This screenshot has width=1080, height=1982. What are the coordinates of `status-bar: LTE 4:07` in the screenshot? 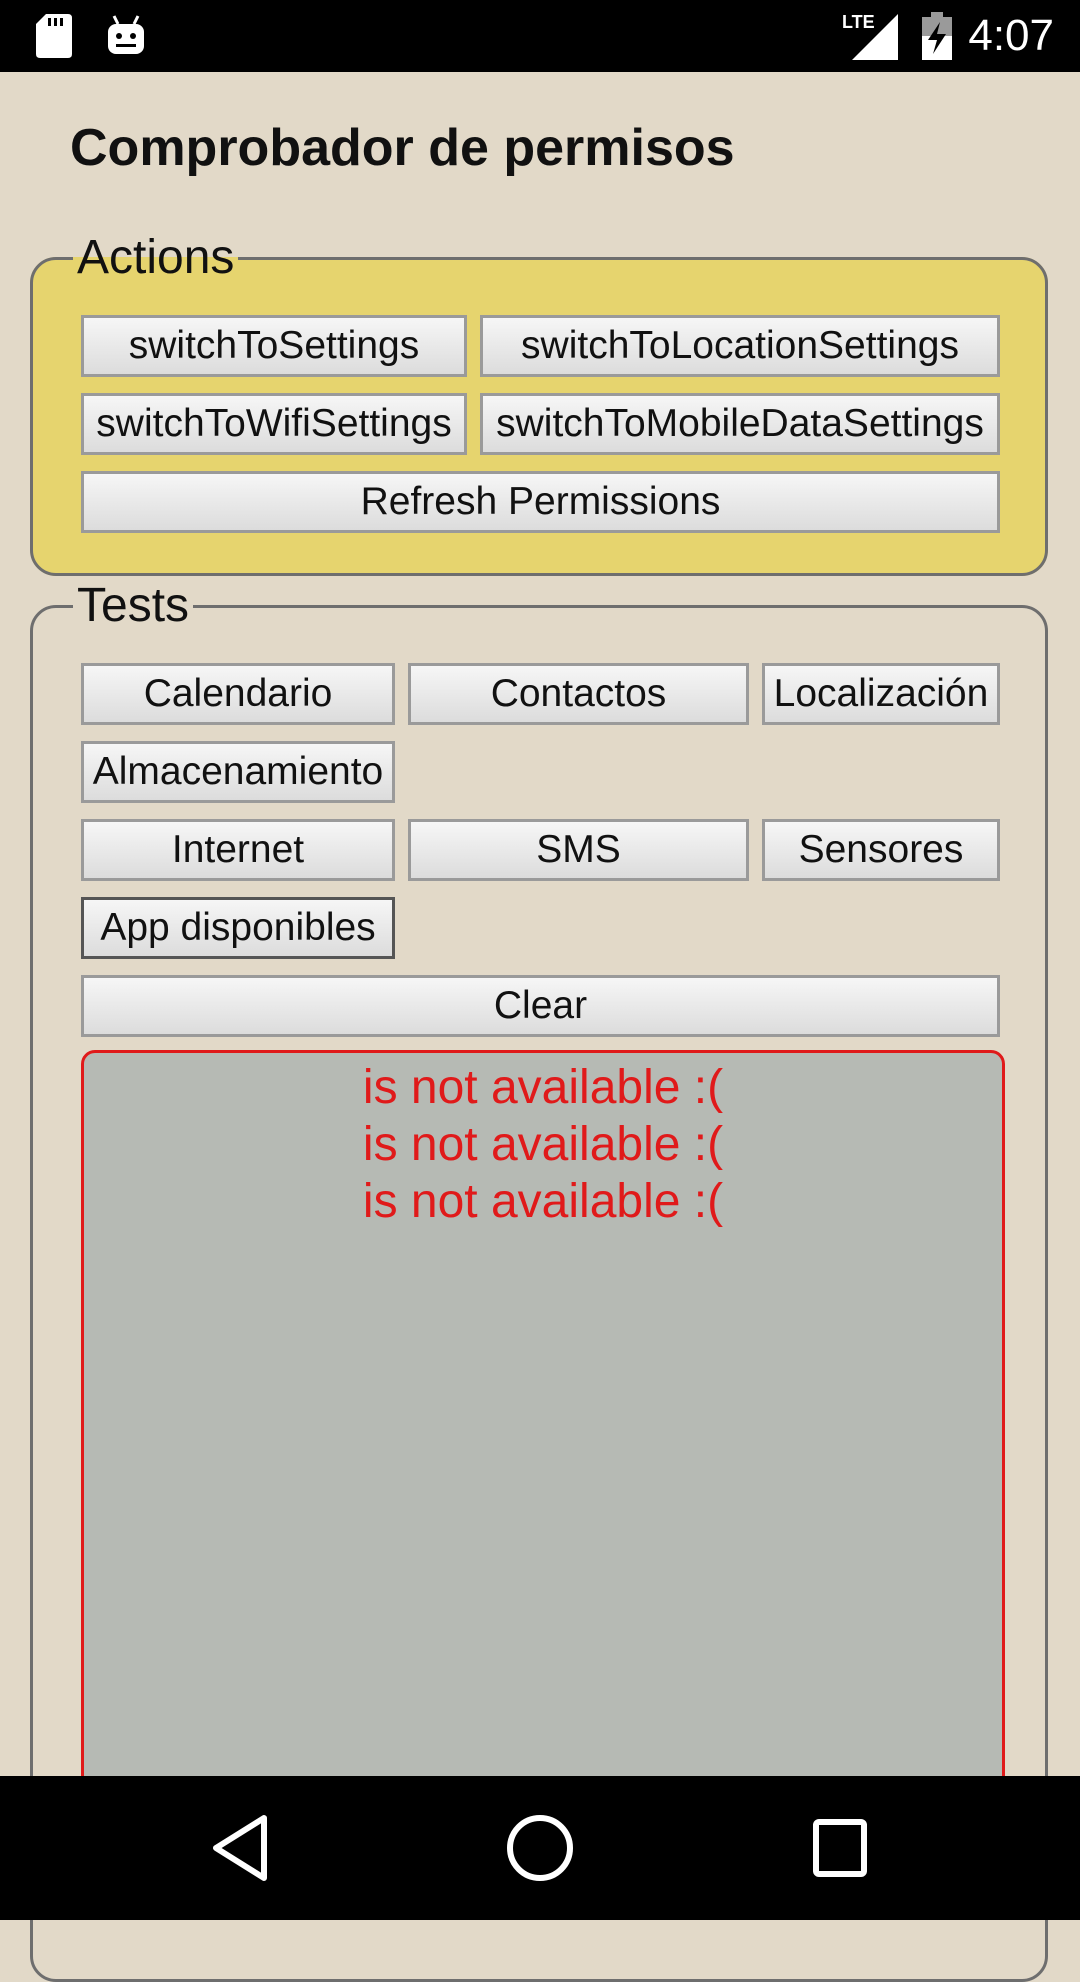 It's located at (540, 36).